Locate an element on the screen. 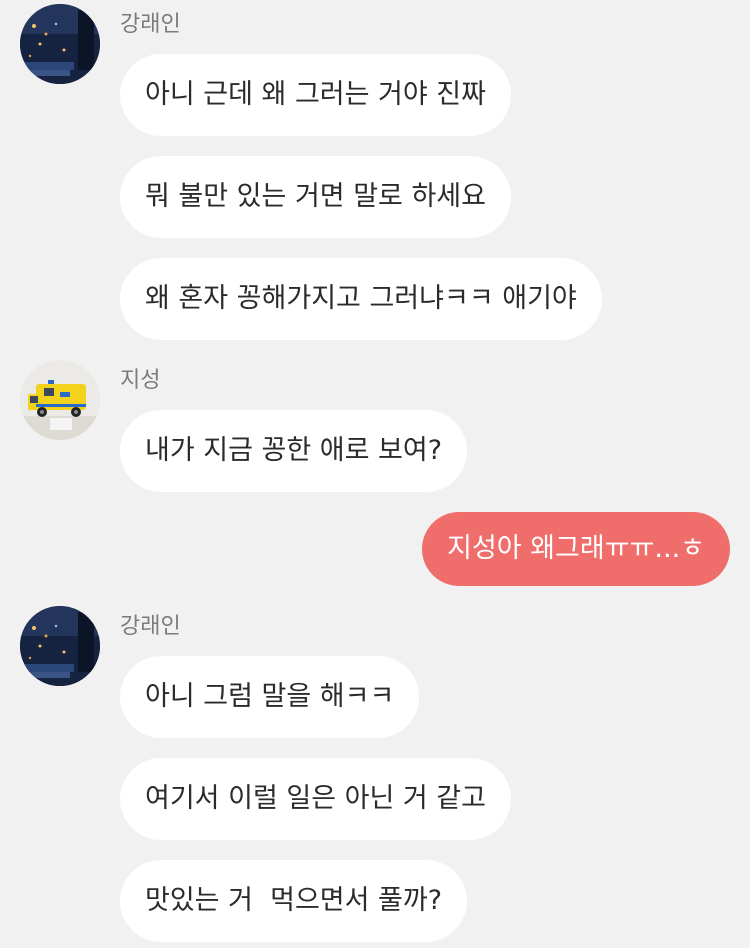  message-bubble: 내가 지금 꽁한 애로 보여? is located at coordinates (294, 451).